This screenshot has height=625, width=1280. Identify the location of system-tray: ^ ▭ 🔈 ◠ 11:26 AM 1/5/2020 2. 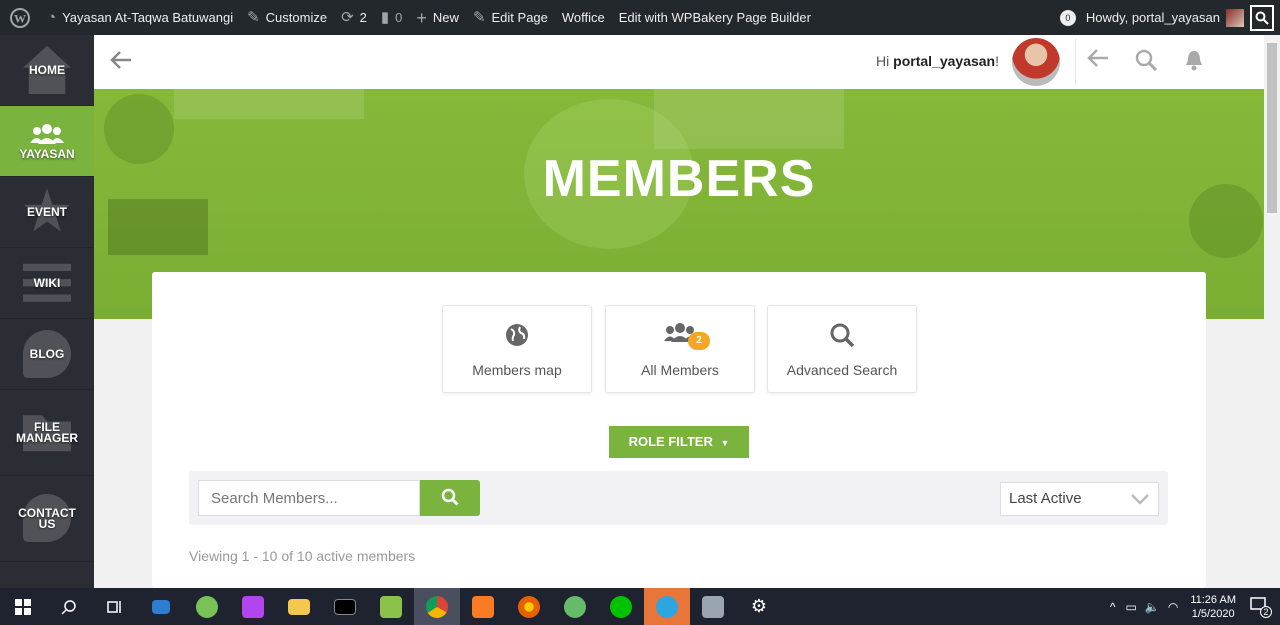
(1195, 606).